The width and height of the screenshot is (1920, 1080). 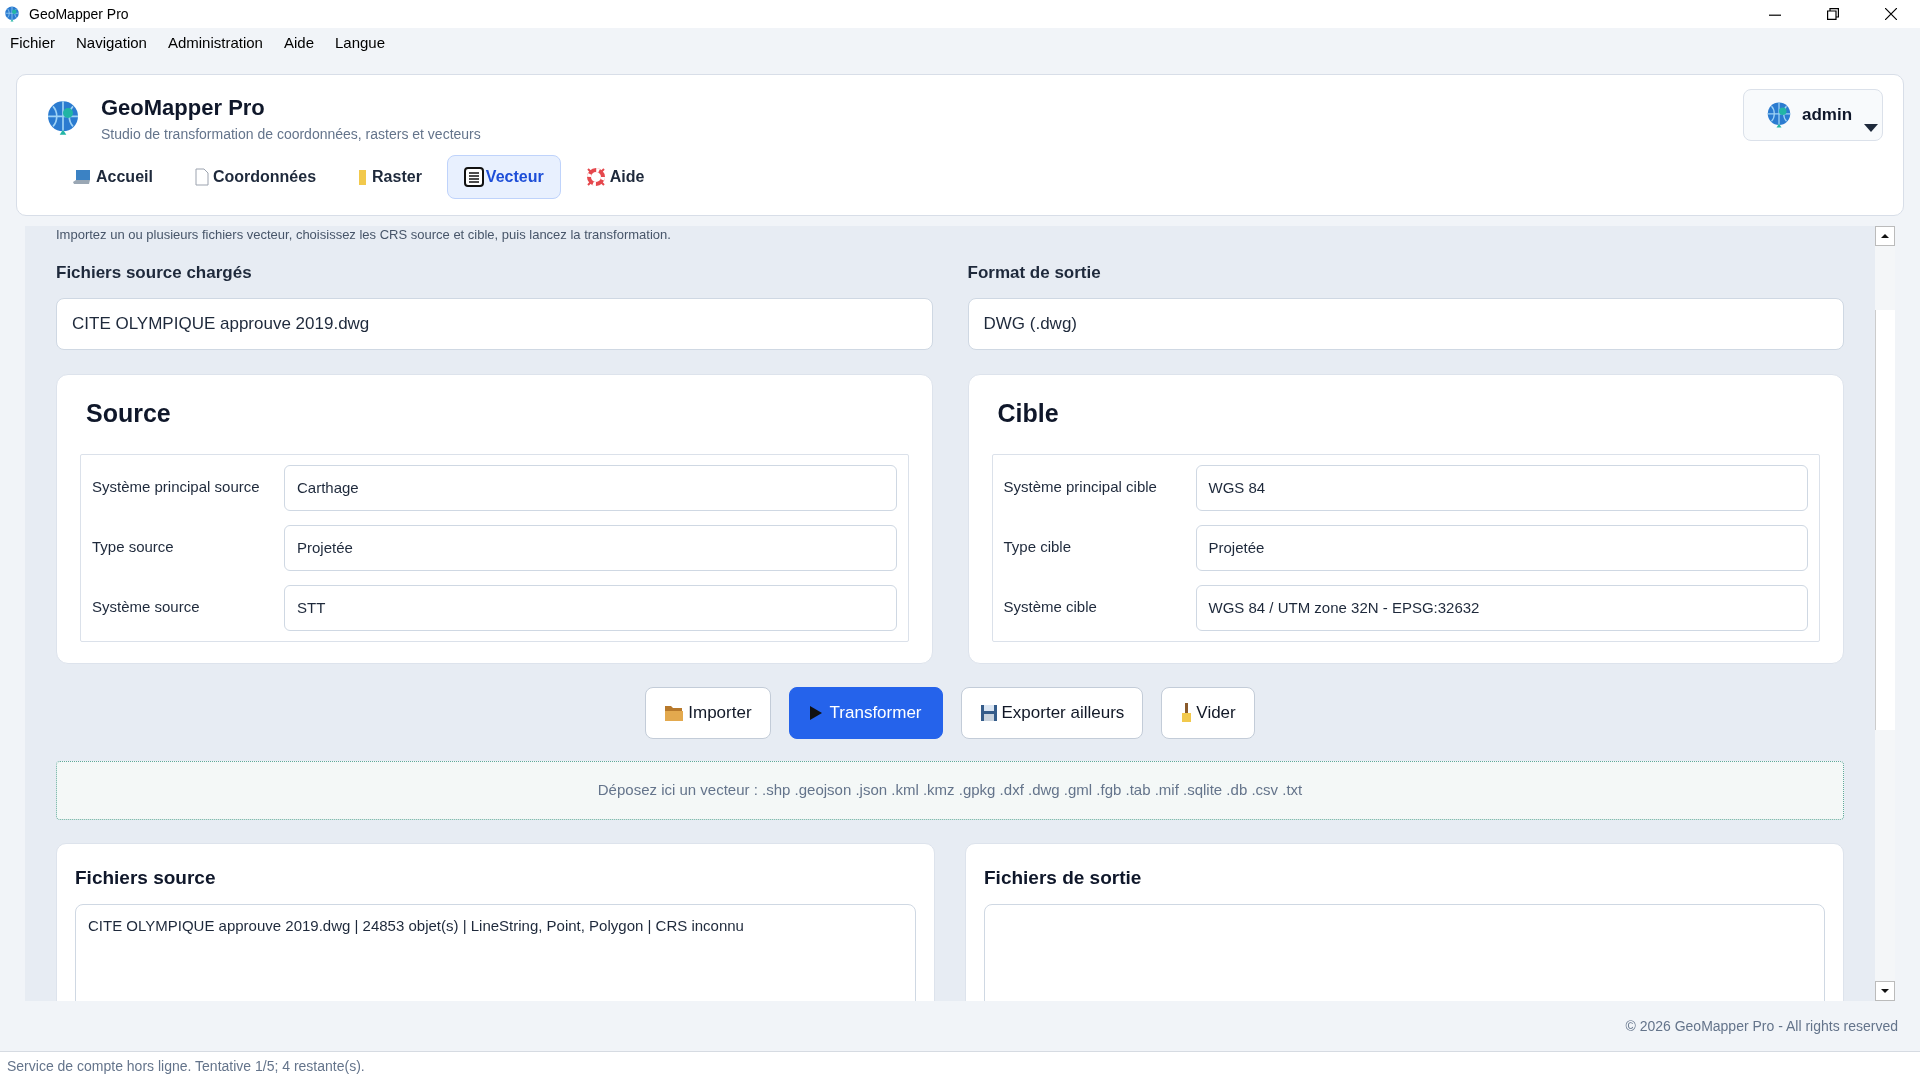 I want to click on caret-icon, so click(x=1871, y=128).